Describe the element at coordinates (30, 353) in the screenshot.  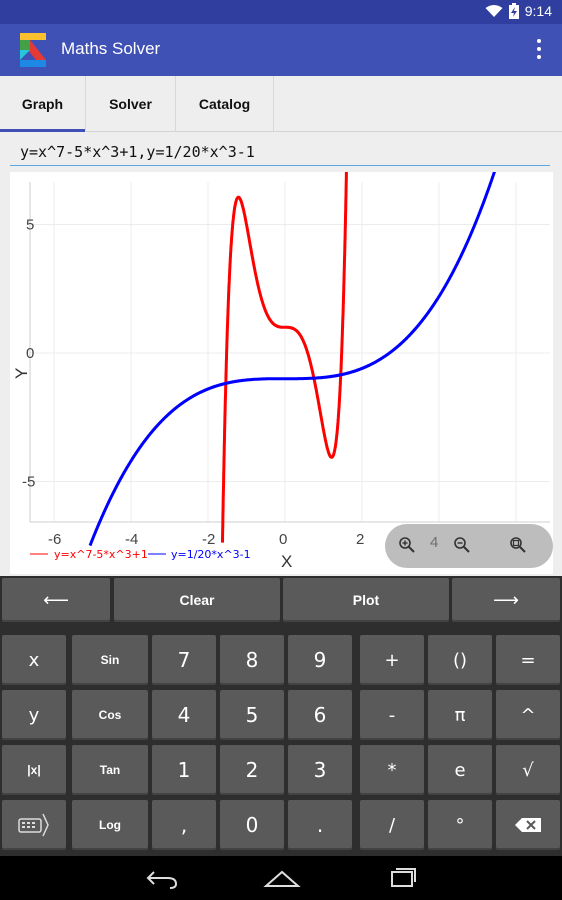
I see `y-tick-label: 0` at that location.